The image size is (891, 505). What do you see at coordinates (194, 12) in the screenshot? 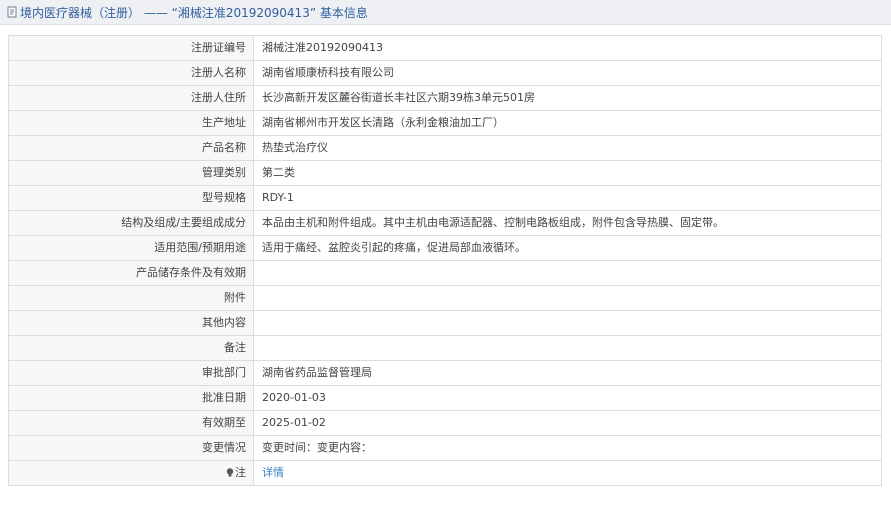
I see `page-title: 境内医疗器械（注册） —— “湘械注准20192090413” 基本信息` at bounding box center [194, 12].